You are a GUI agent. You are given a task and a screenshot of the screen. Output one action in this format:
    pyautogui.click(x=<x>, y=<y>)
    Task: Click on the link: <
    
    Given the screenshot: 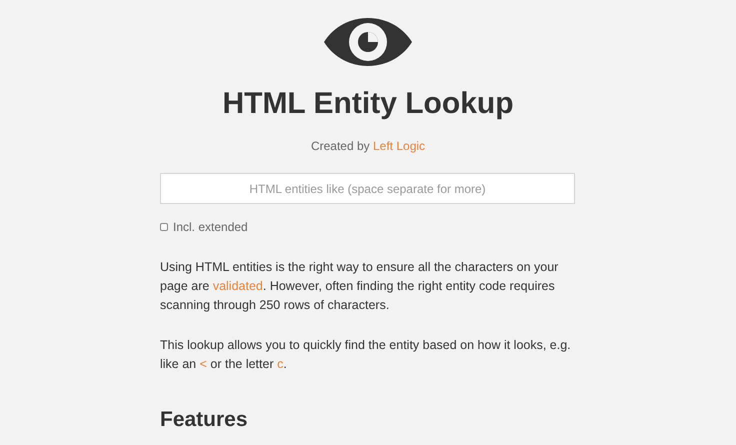 What is the action you would take?
    pyautogui.click(x=203, y=364)
    